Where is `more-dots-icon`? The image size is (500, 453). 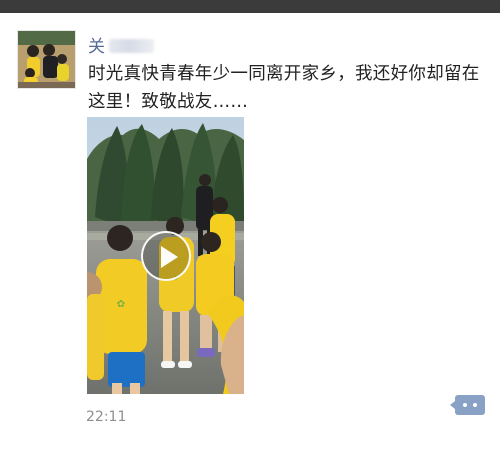
more-dots-icon is located at coordinates (467, 405).